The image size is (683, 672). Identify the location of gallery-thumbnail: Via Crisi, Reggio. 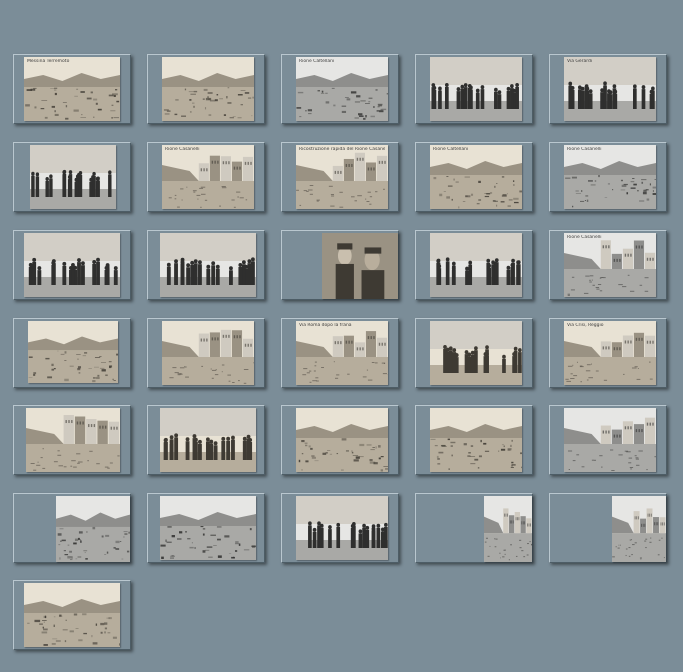
(608, 353).